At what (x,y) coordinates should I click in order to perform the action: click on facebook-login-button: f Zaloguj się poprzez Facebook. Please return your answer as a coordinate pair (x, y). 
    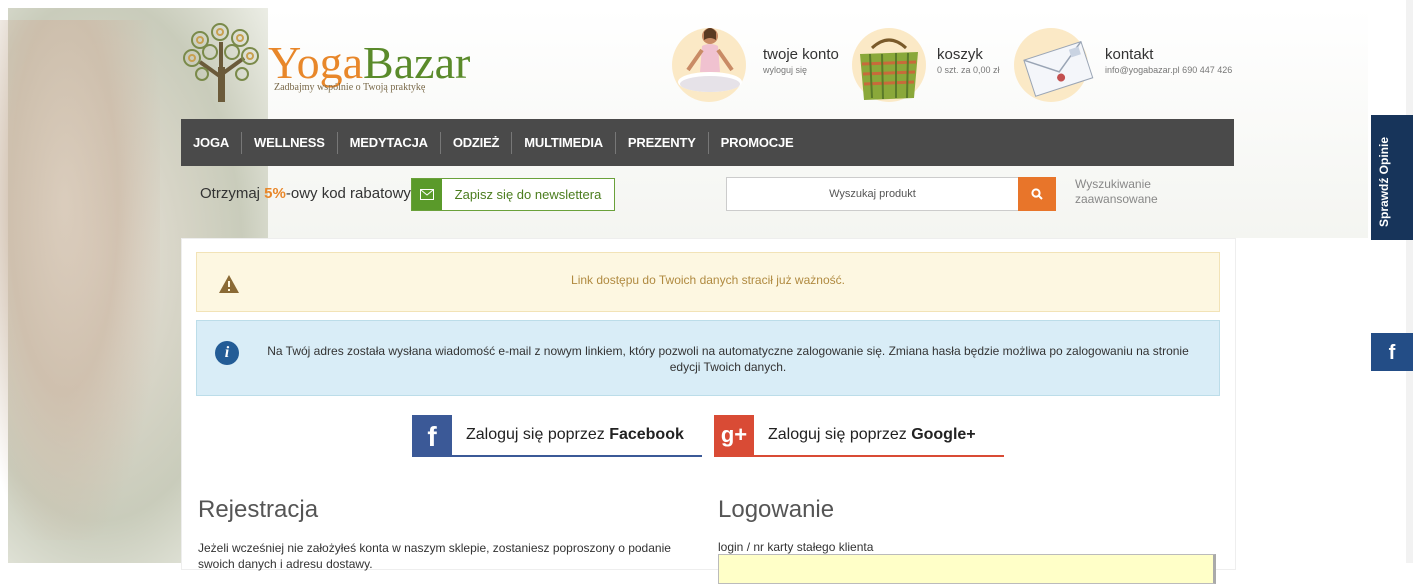
    Looking at the image, I should click on (548, 435).